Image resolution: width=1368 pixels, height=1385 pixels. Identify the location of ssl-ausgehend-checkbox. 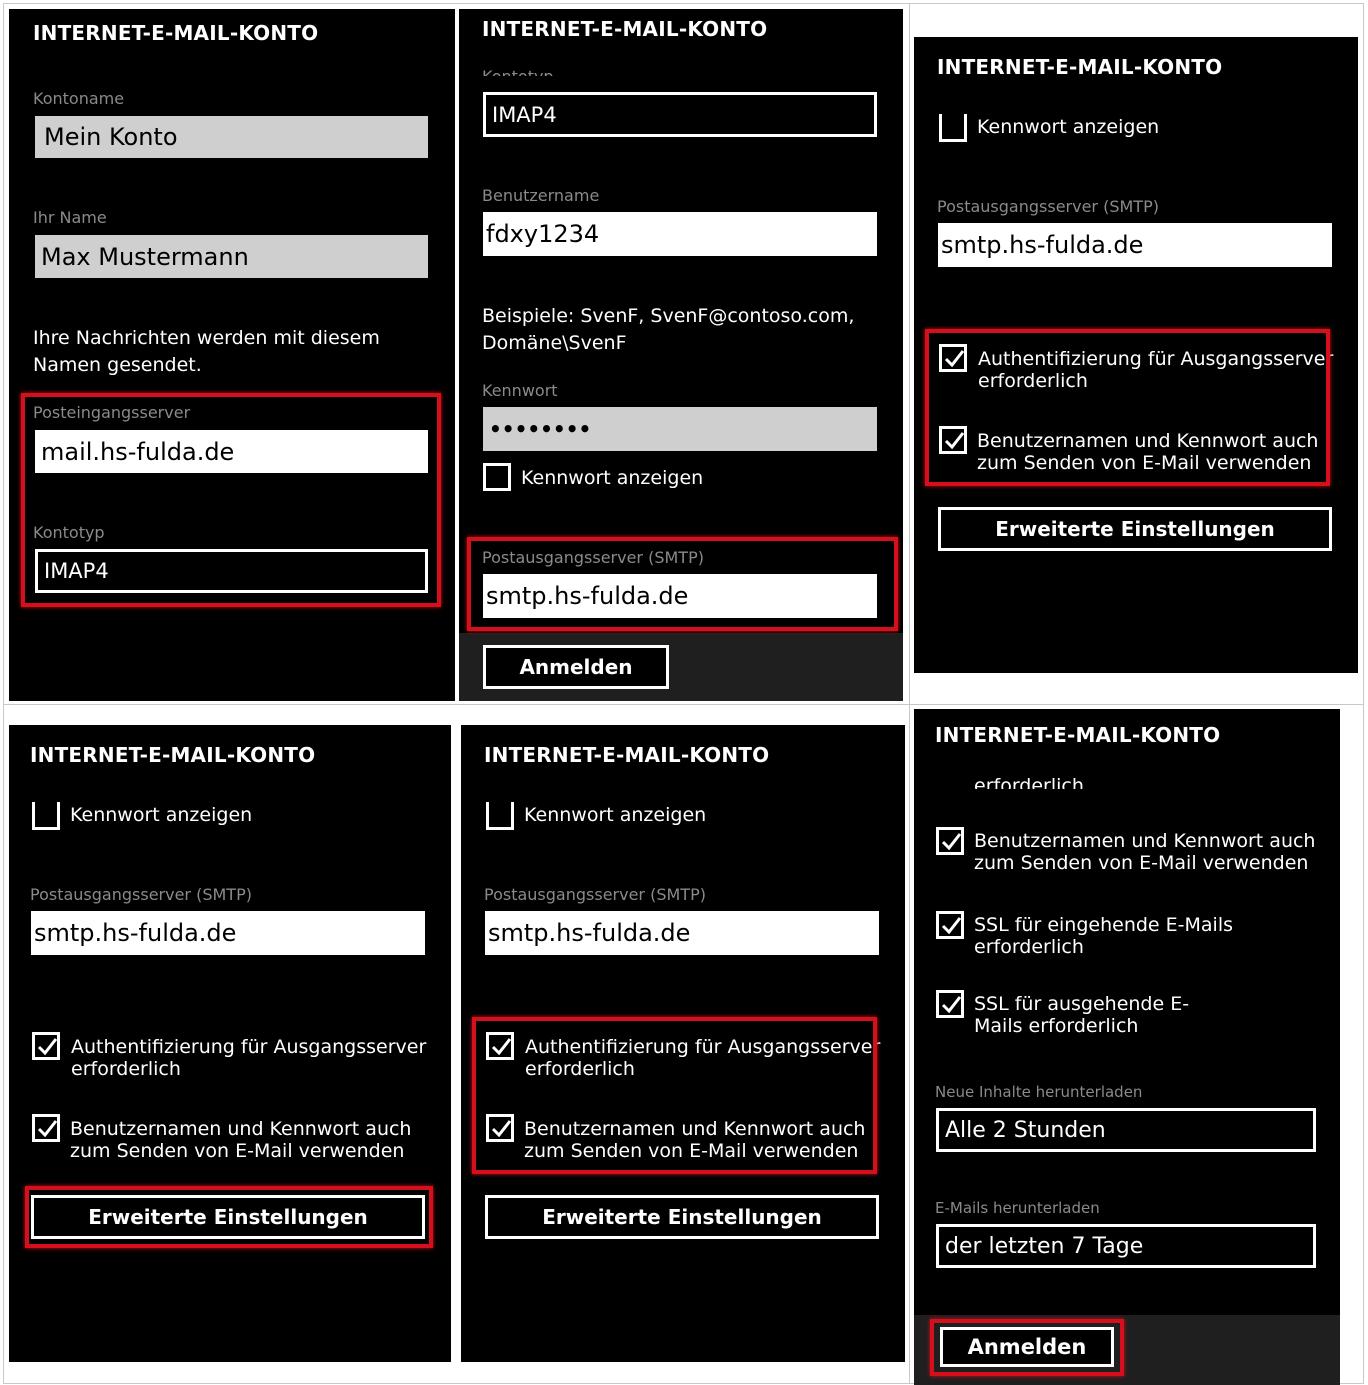
(950, 1004).